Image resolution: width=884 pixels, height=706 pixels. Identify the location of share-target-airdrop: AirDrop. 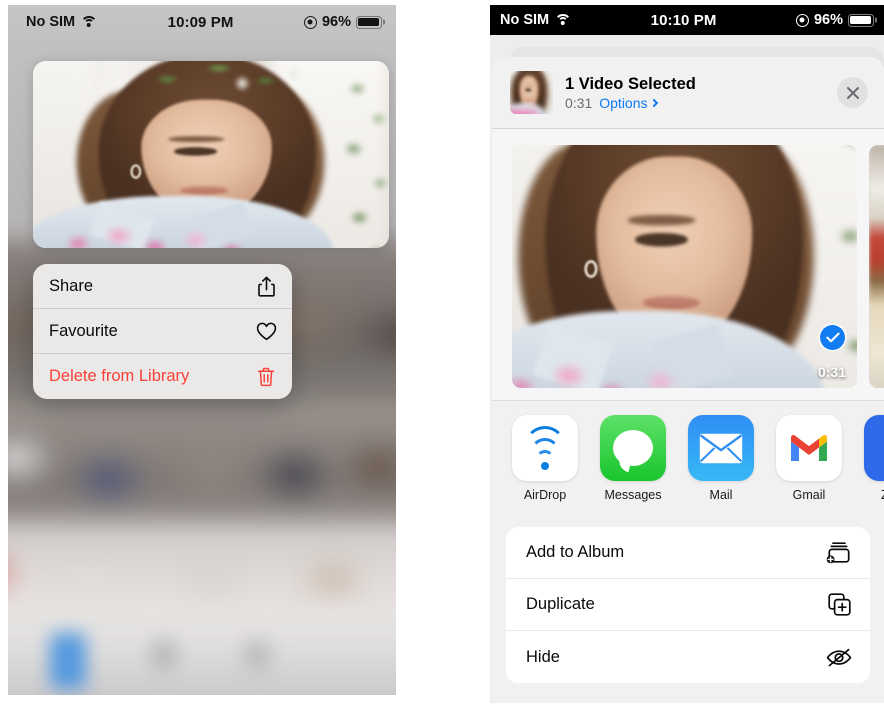
(545, 458).